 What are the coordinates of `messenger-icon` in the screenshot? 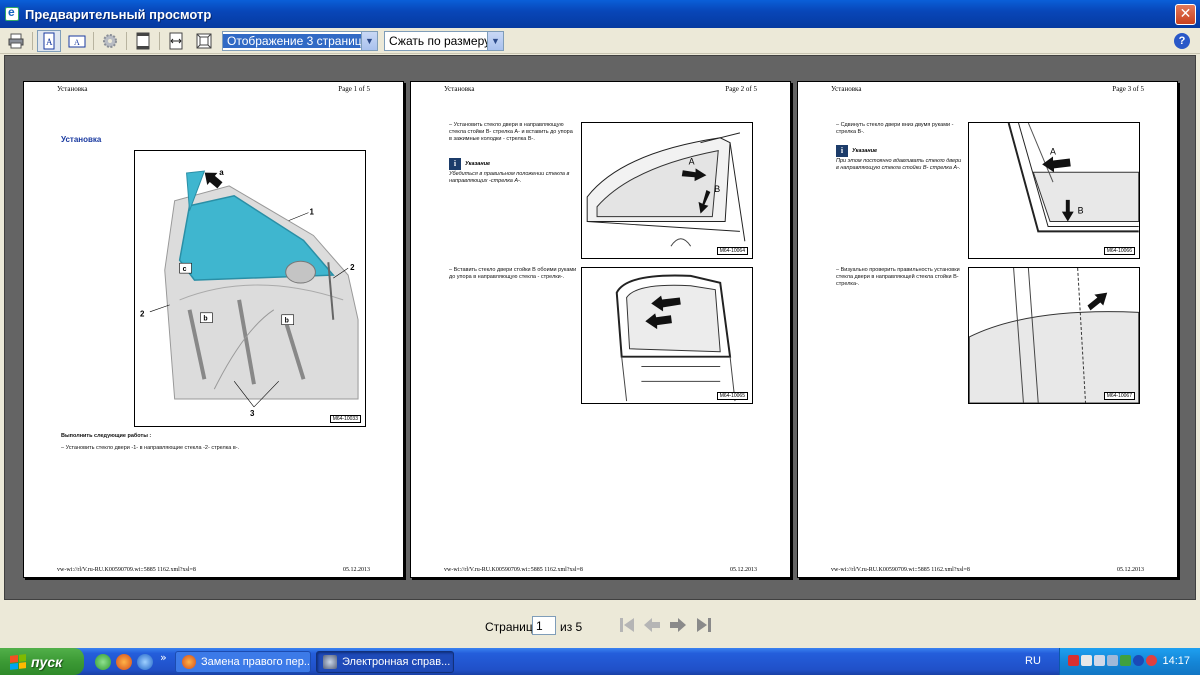 It's located at (103, 662).